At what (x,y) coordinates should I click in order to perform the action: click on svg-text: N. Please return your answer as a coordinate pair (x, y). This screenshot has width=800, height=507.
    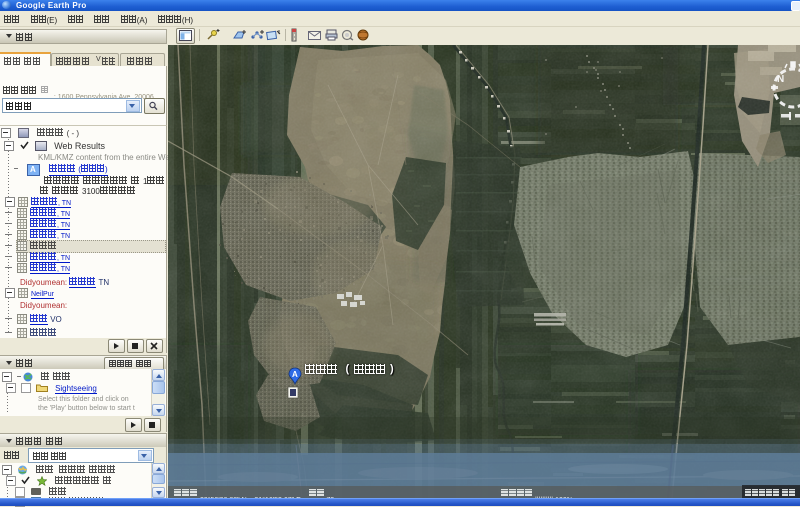
    Looking at the image, I should click on (780, 79).